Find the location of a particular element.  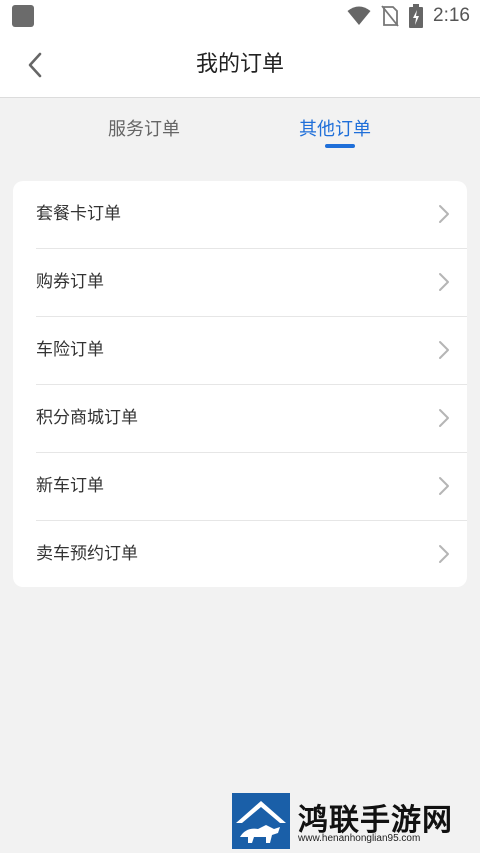

watermark-url: www.henanhonglian95.com is located at coordinates (359, 838).